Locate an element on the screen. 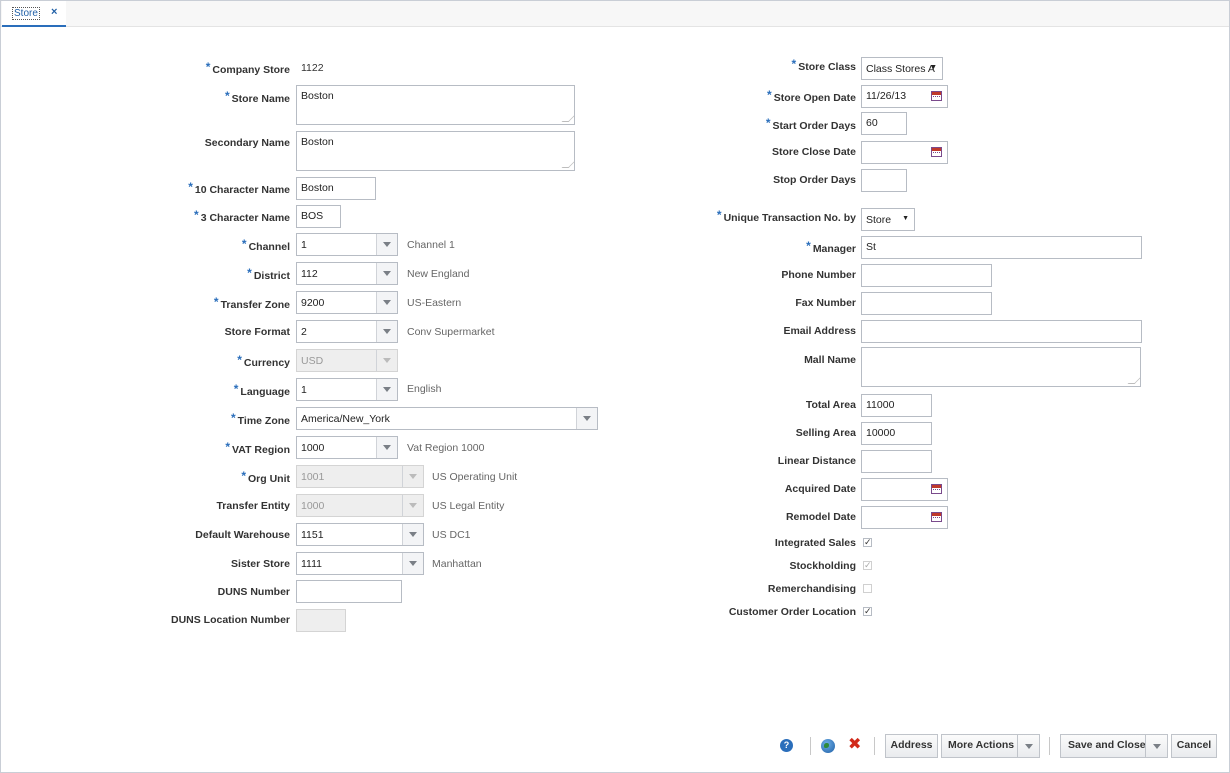 Image resolution: width=1230 pixels, height=773 pixels. manager-field: St is located at coordinates (1001, 247).